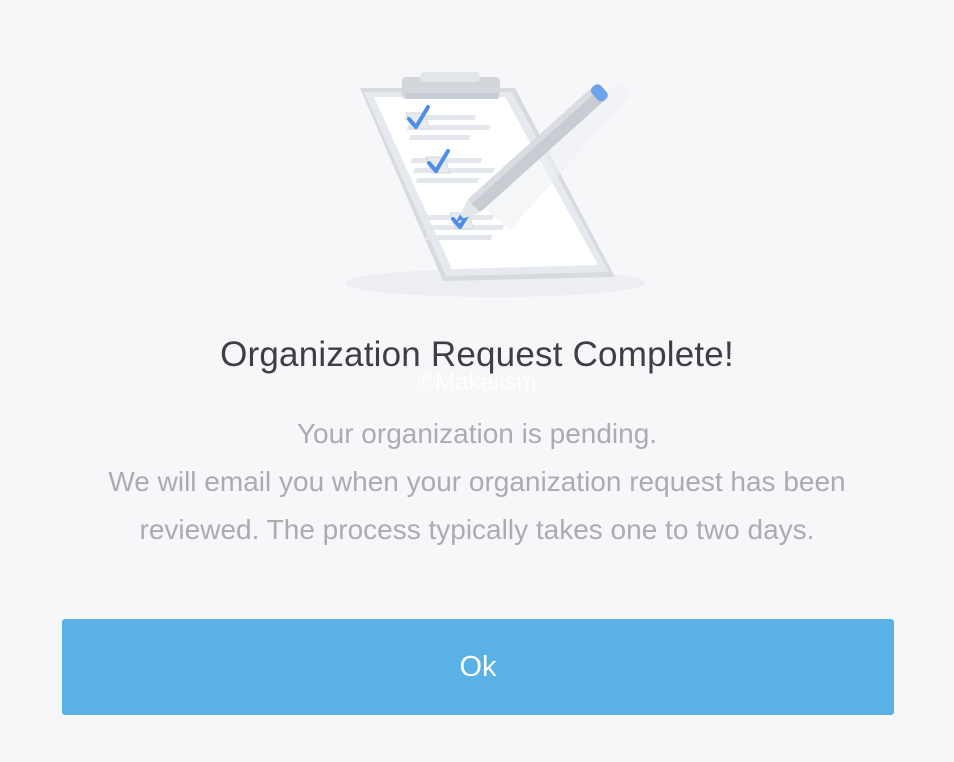  Describe the element at coordinates (477, 433) in the screenshot. I see `status-message-line: Your organization is pending.` at that location.